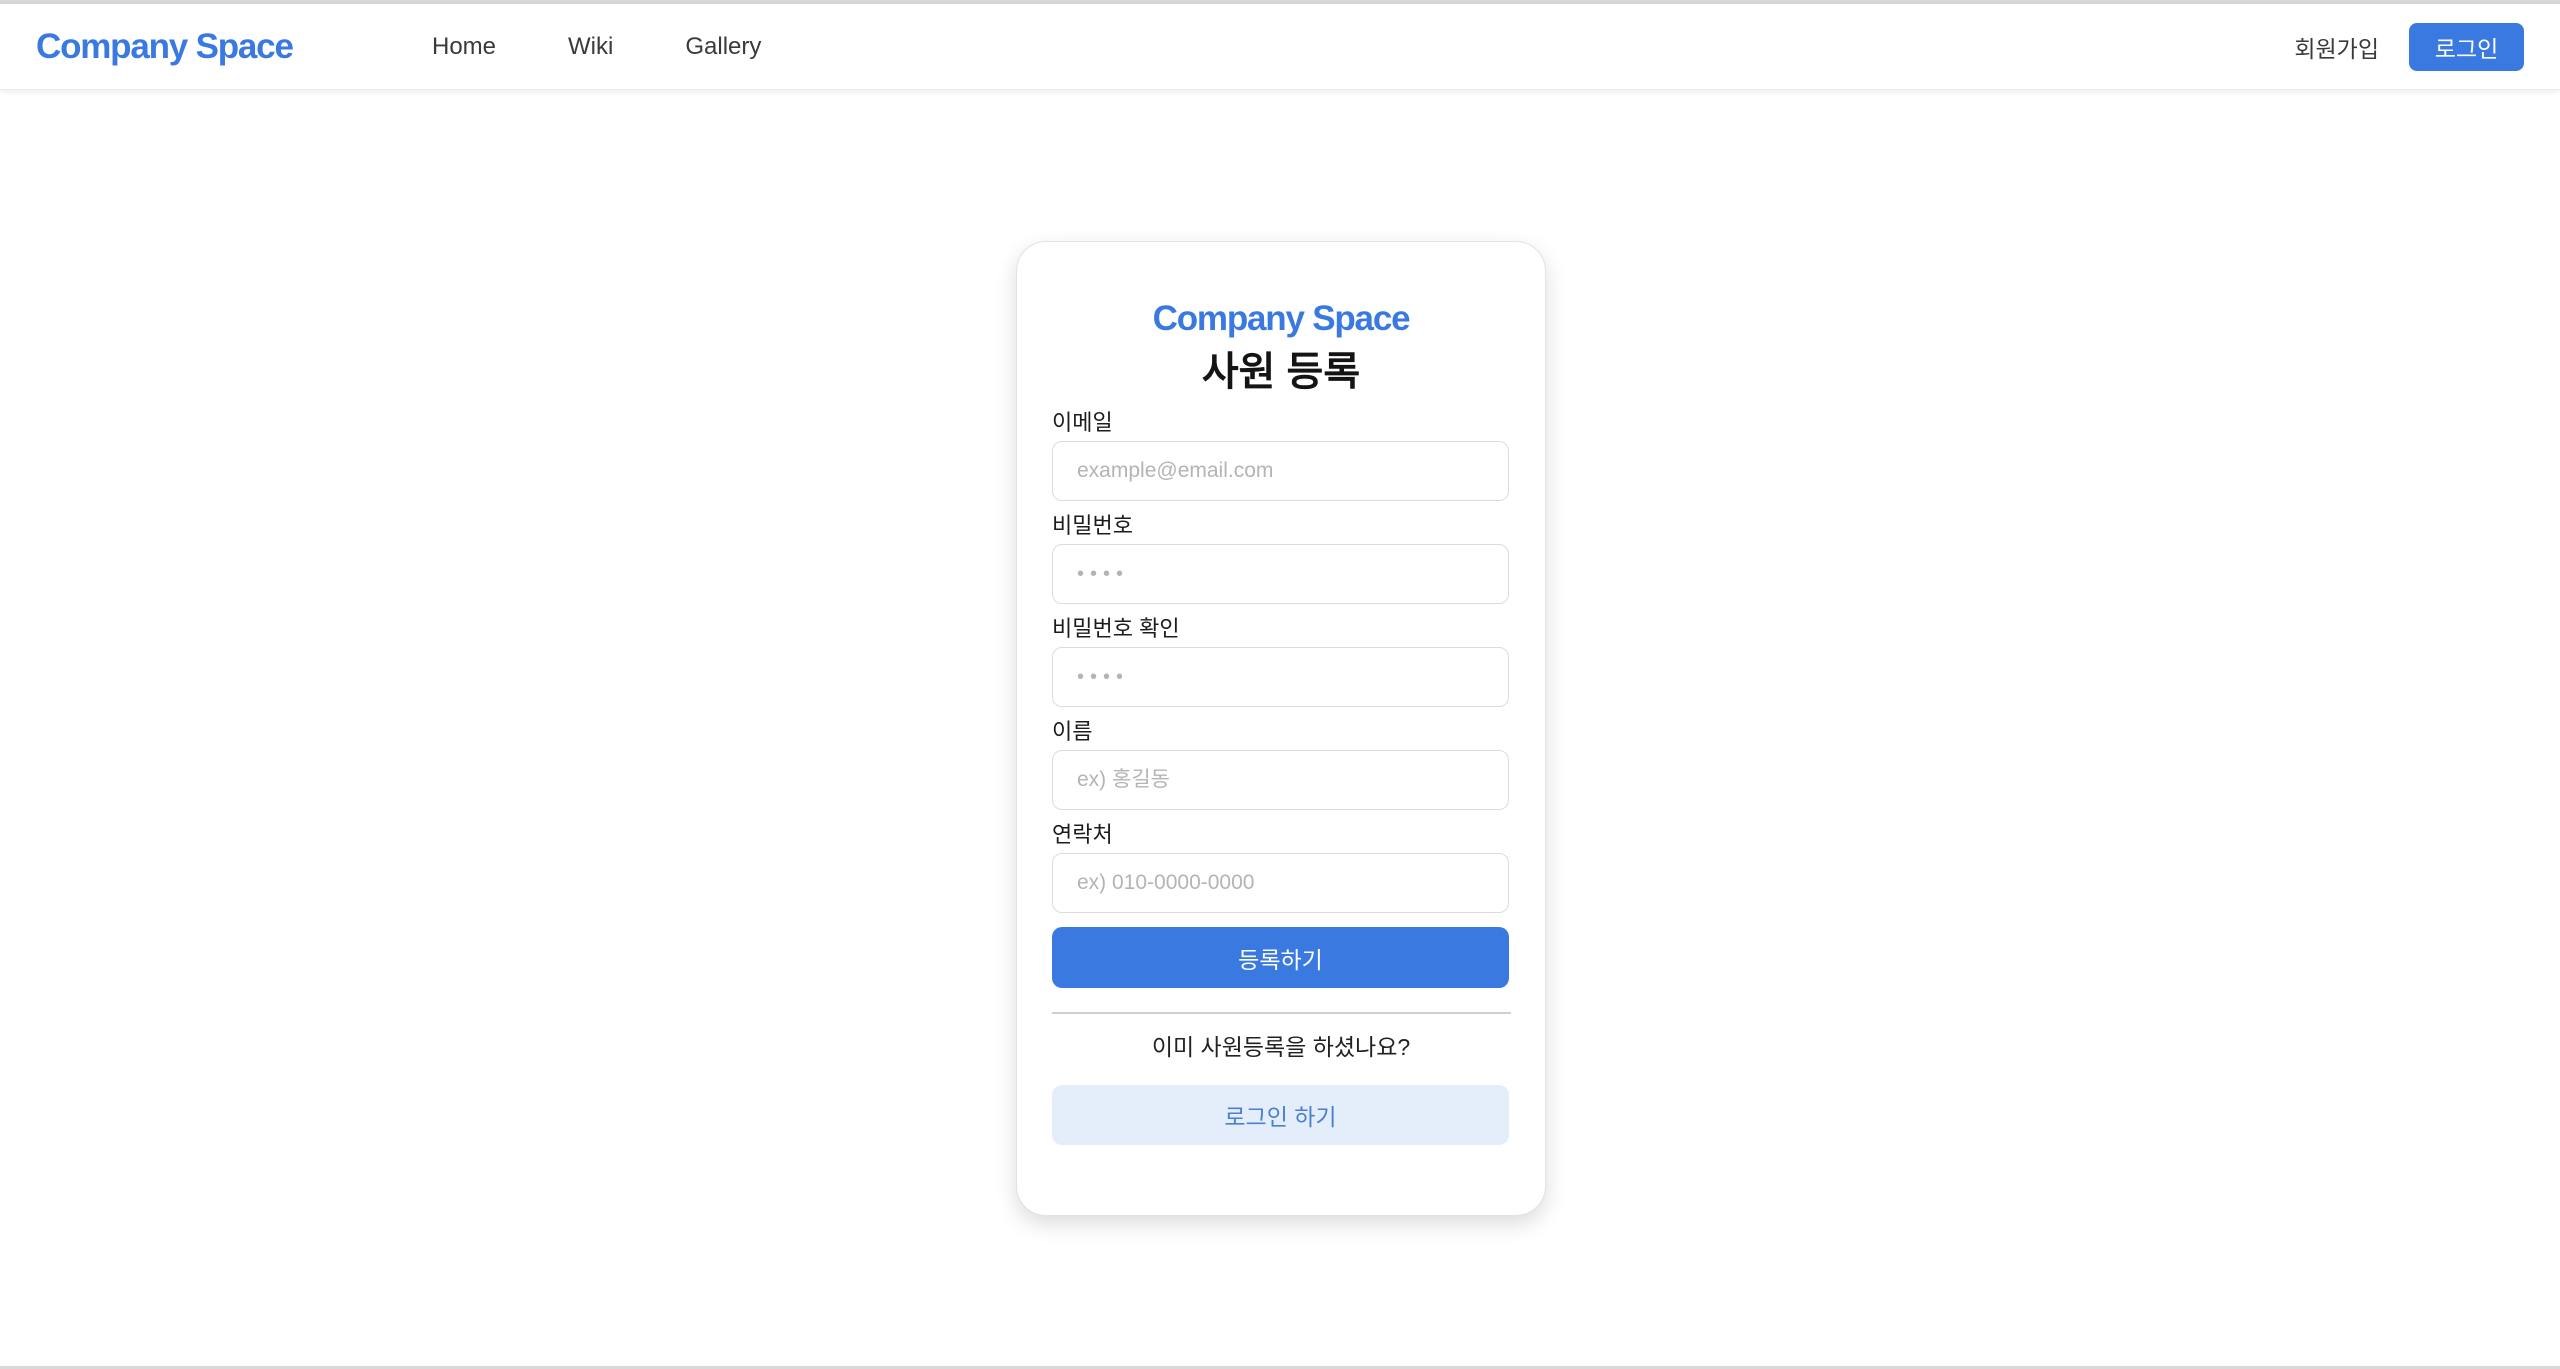 This screenshot has width=2560, height=1369. What do you see at coordinates (1281, 372) in the screenshot?
I see `page-title: 사원 등록` at bounding box center [1281, 372].